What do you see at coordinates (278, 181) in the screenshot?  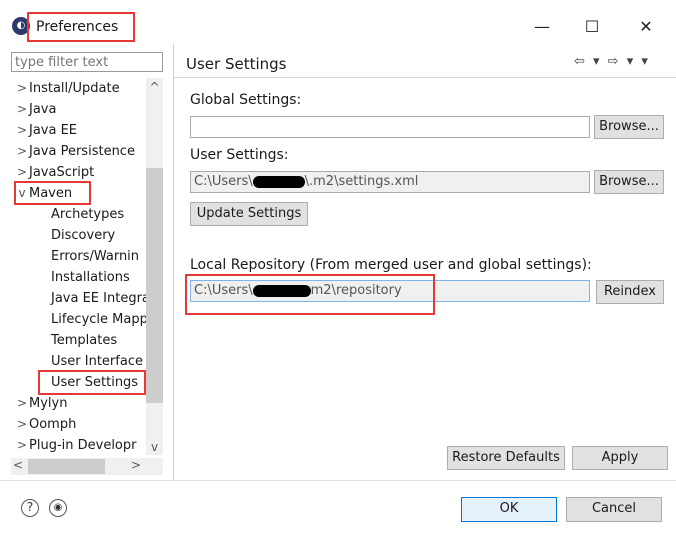 I see `redacted-username` at bounding box center [278, 181].